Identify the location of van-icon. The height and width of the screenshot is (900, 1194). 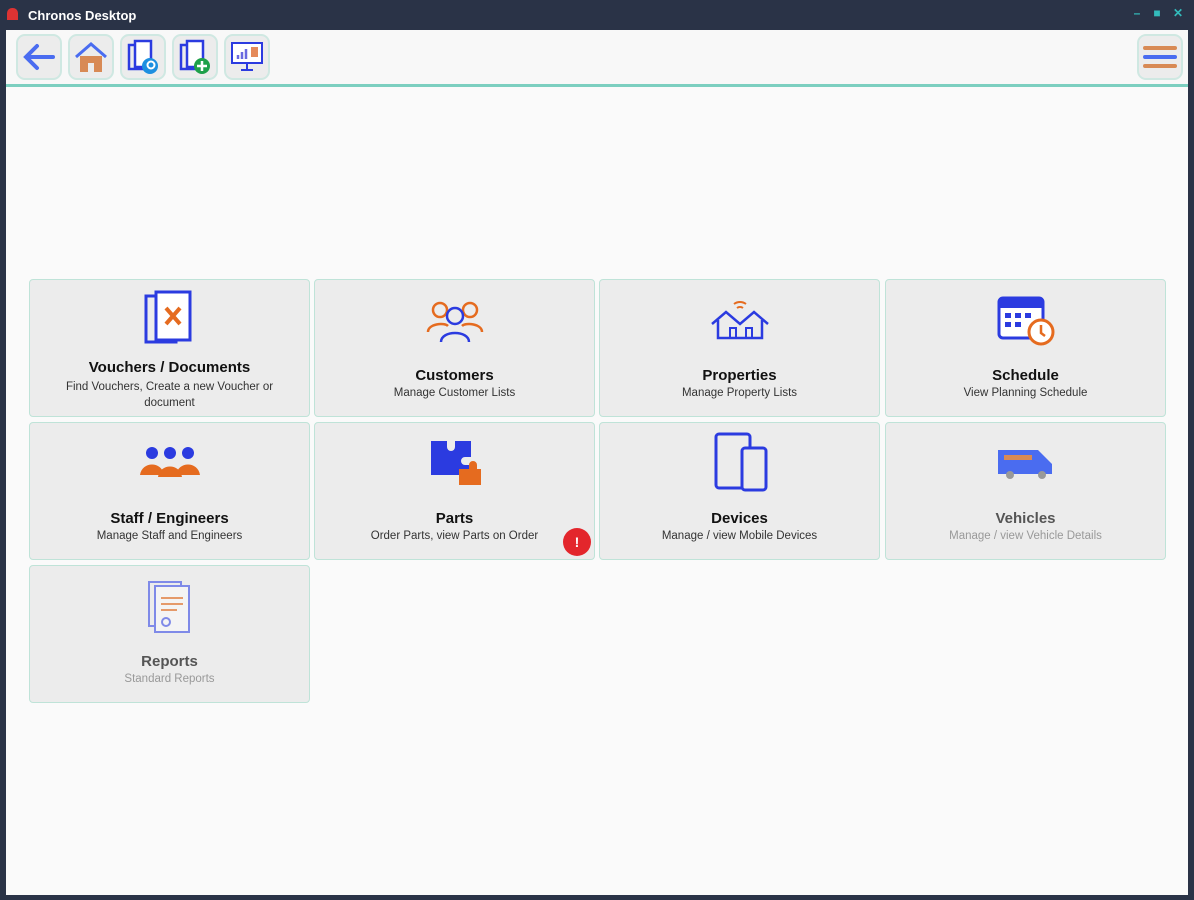
(1024, 464).